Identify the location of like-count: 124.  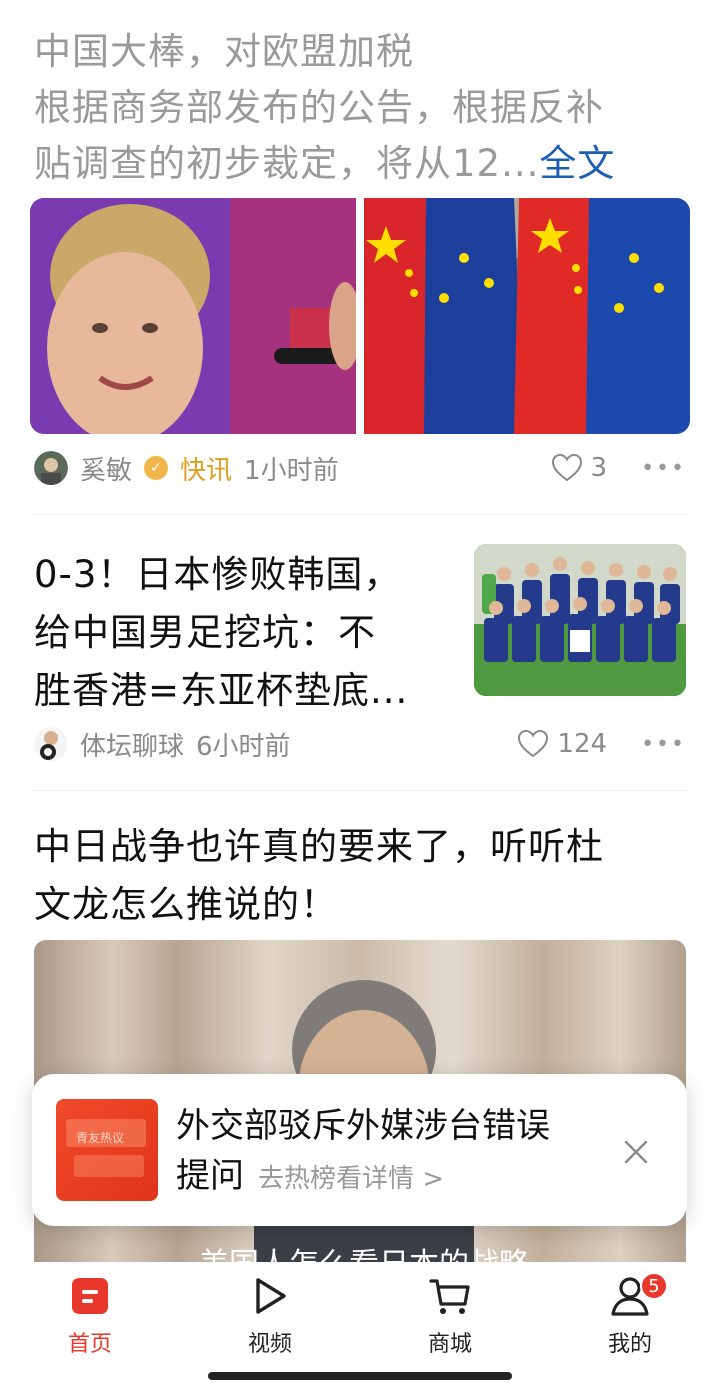
(582, 744).